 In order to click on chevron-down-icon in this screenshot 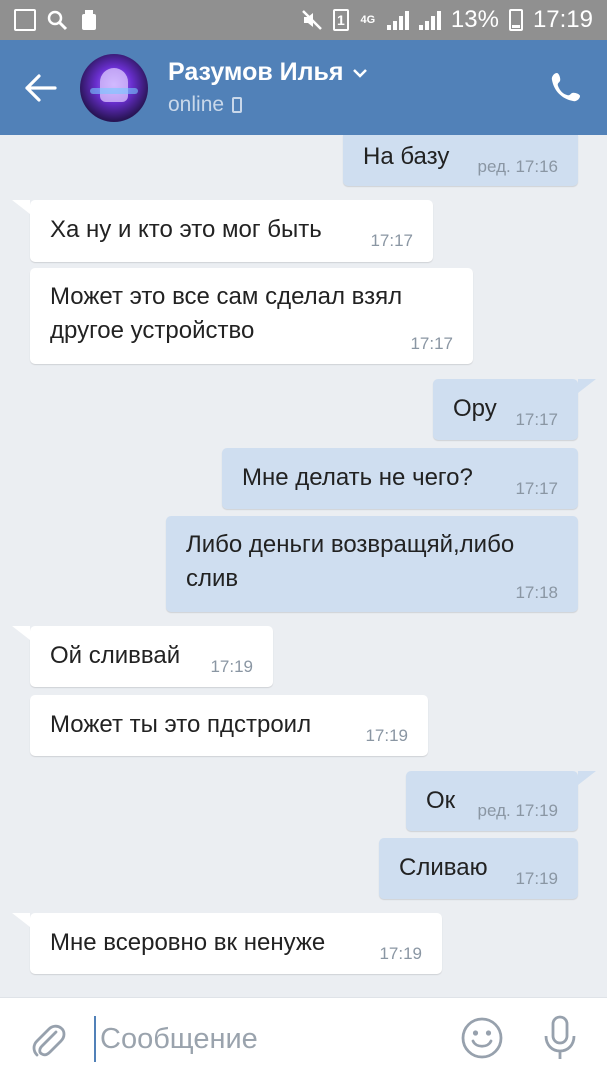, I will do `click(359, 73)`.